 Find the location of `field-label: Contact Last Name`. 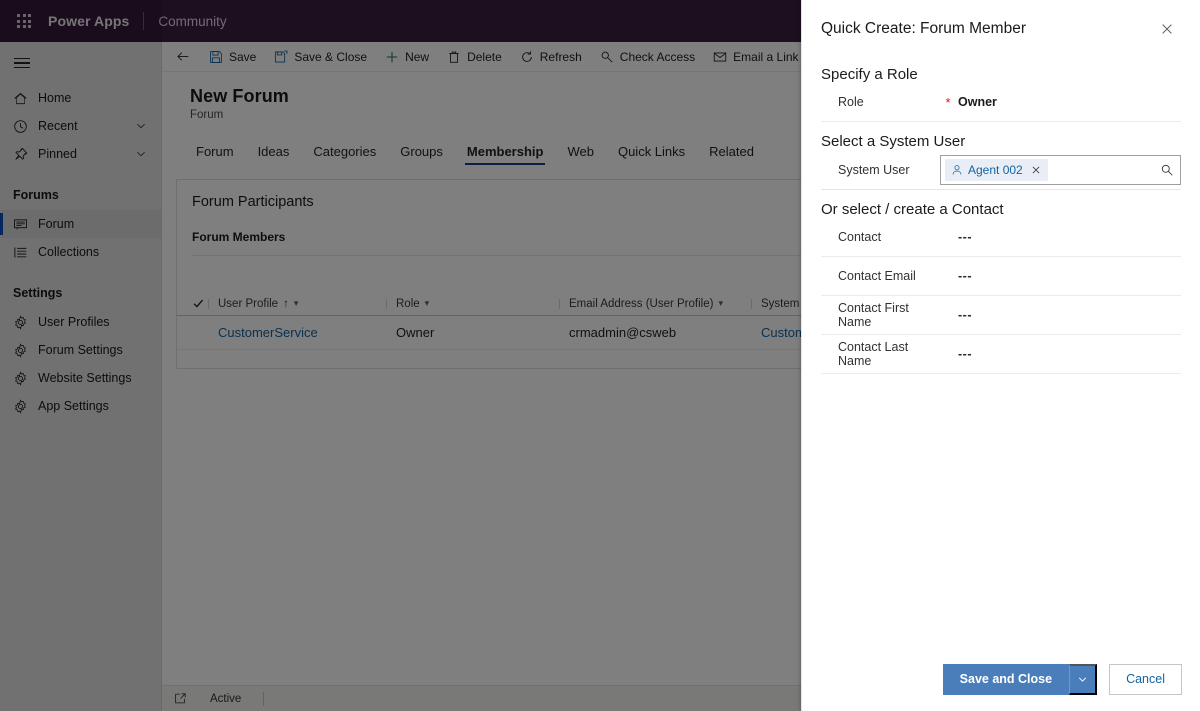

field-label: Contact Last Name is located at coordinates (873, 354).